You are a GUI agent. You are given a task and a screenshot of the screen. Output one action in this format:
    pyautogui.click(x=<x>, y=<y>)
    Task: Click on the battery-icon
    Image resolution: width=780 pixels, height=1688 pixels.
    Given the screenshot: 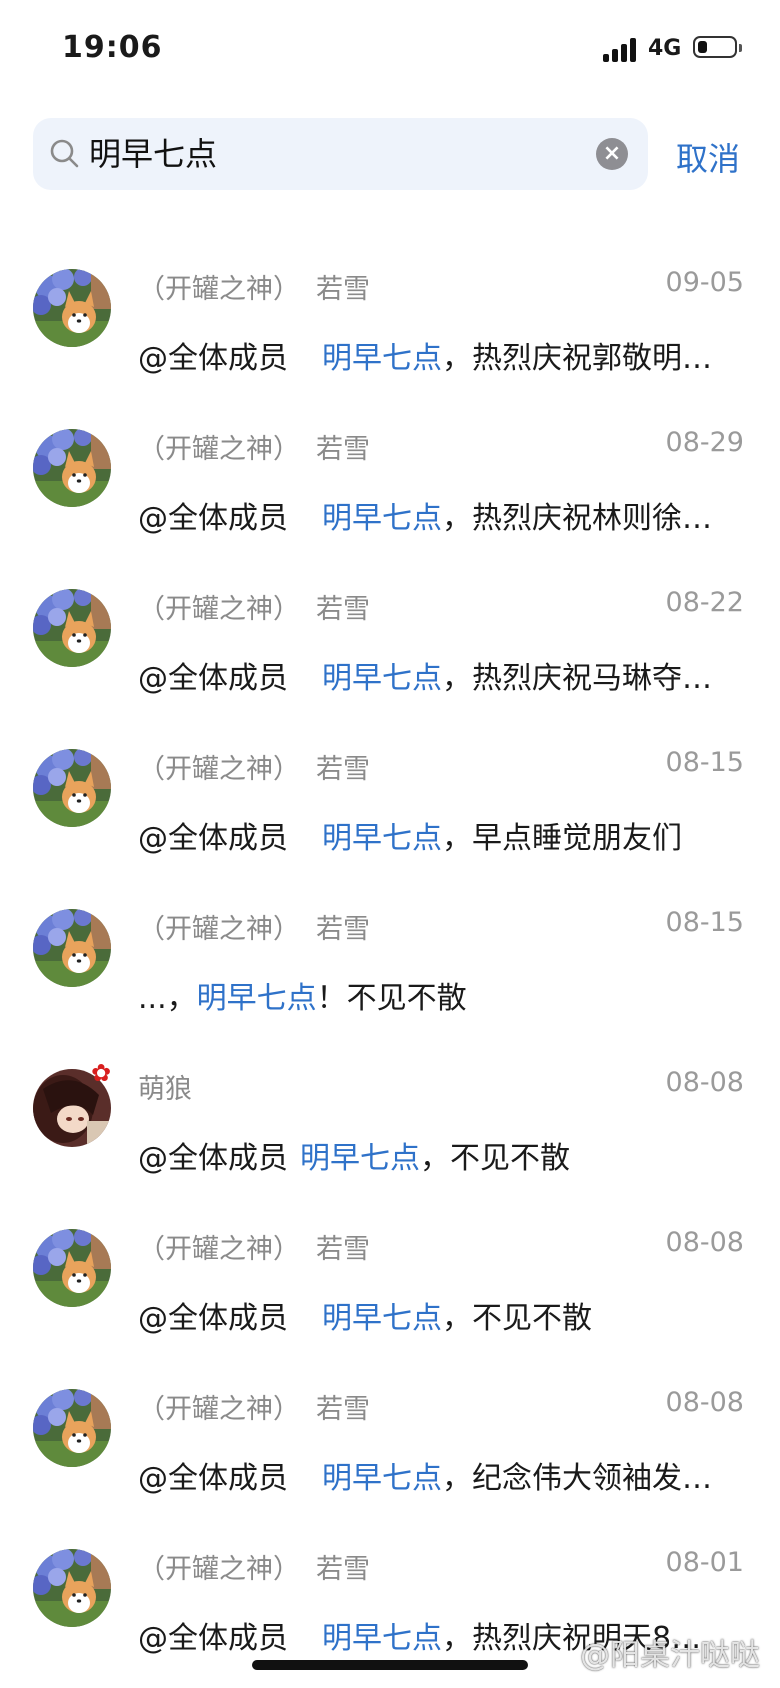 What is the action you would take?
    pyautogui.click(x=717, y=47)
    